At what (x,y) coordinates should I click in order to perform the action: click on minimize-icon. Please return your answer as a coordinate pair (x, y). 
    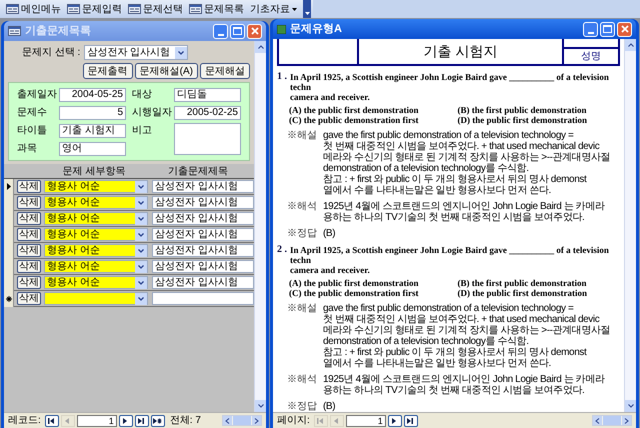
    Looking at the image, I should click on (221, 35).